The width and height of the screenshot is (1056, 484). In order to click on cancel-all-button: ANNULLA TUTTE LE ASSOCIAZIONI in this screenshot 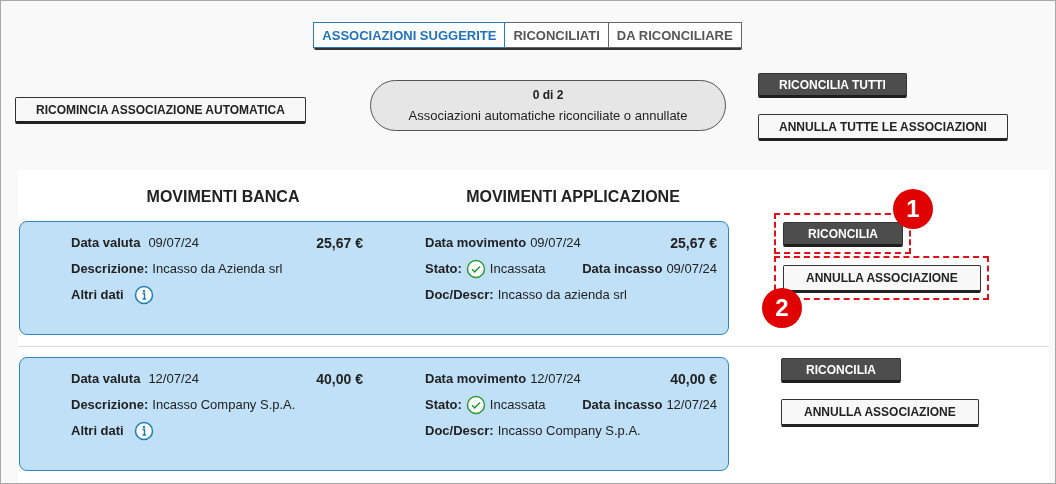, I will do `click(883, 127)`.